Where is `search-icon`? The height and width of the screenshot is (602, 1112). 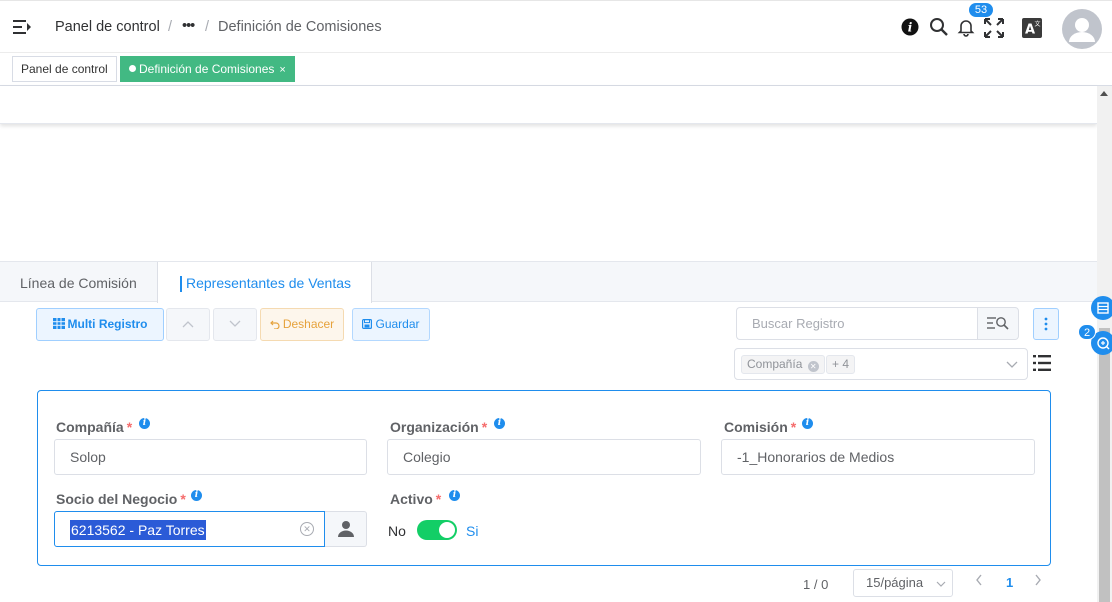 search-icon is located at coordinates (939, 27).